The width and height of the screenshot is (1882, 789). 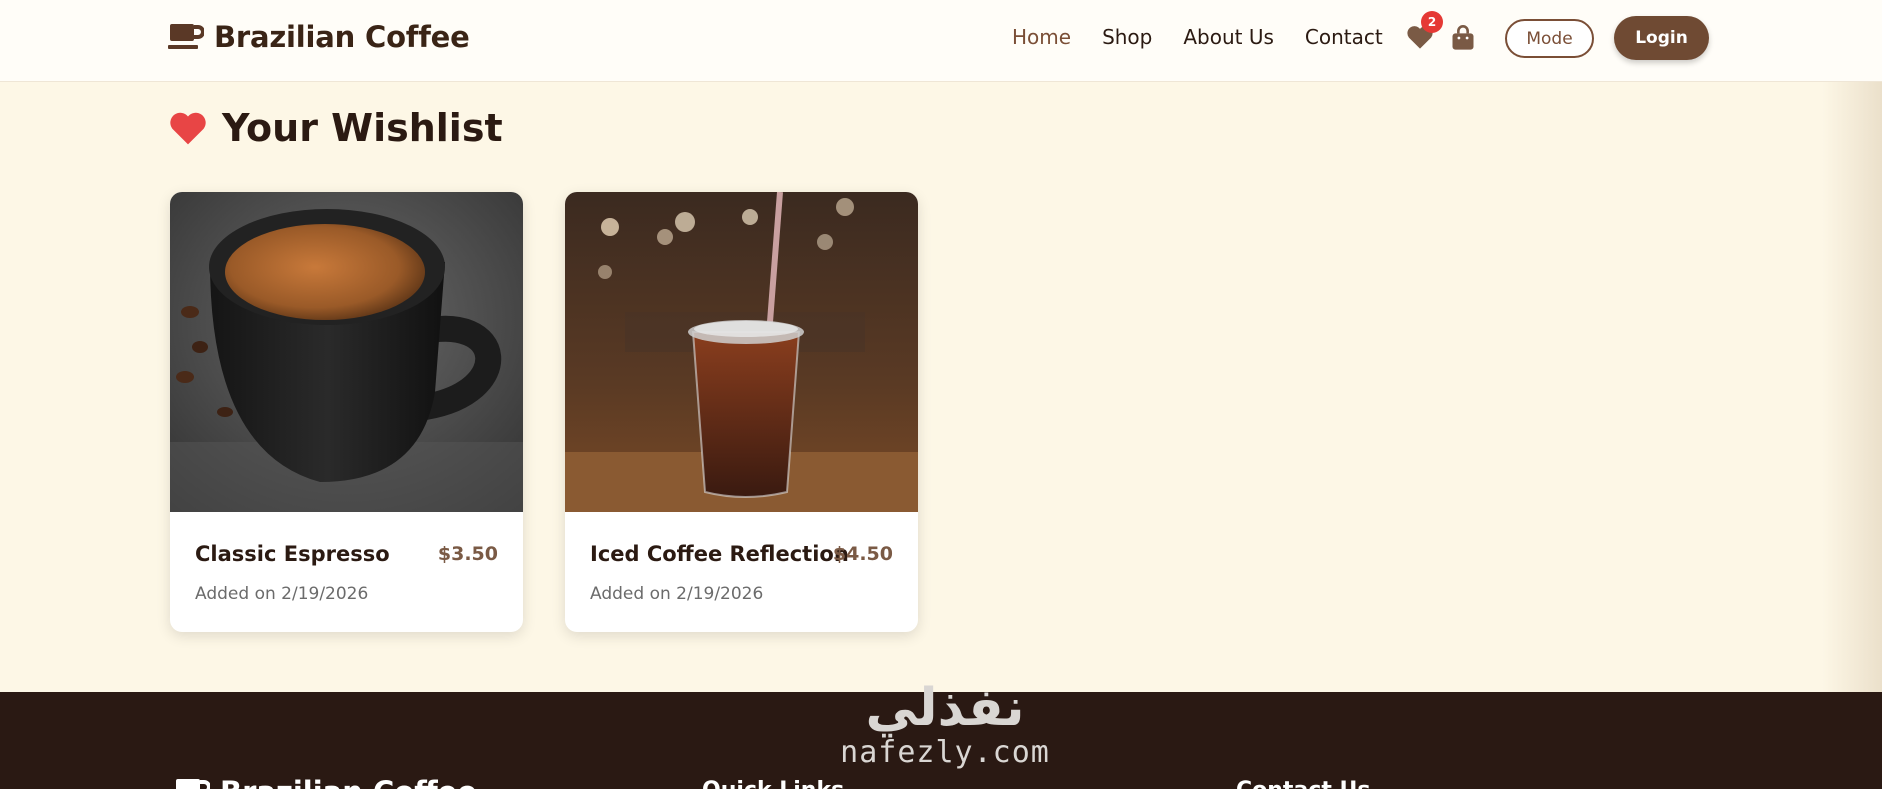 What do you see at coordinates (945, 752) in the screenshot?
I see `watermark-url: nafezly.com` at bounding box center [945, 752].